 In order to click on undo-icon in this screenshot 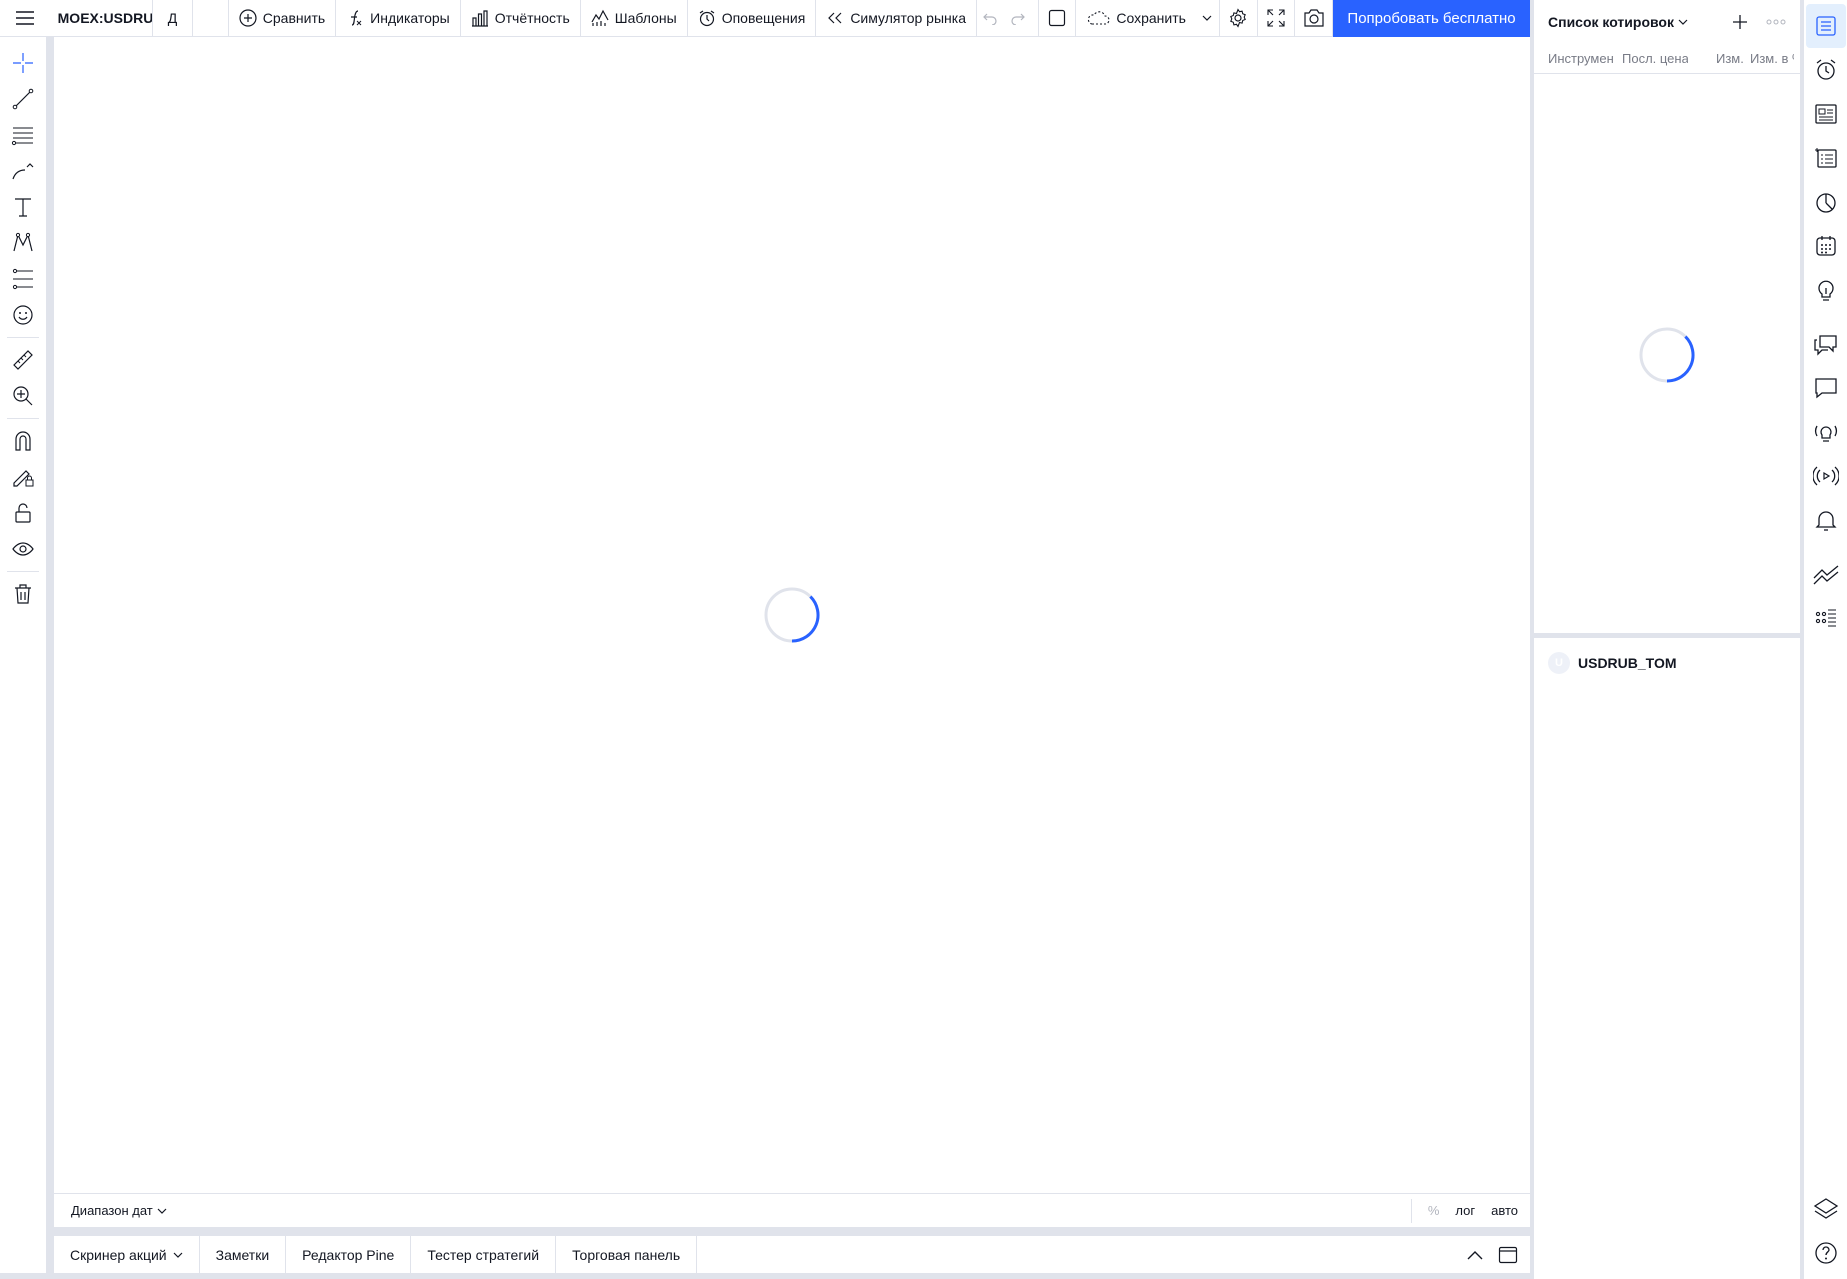, I will do `click(990, 18)`.